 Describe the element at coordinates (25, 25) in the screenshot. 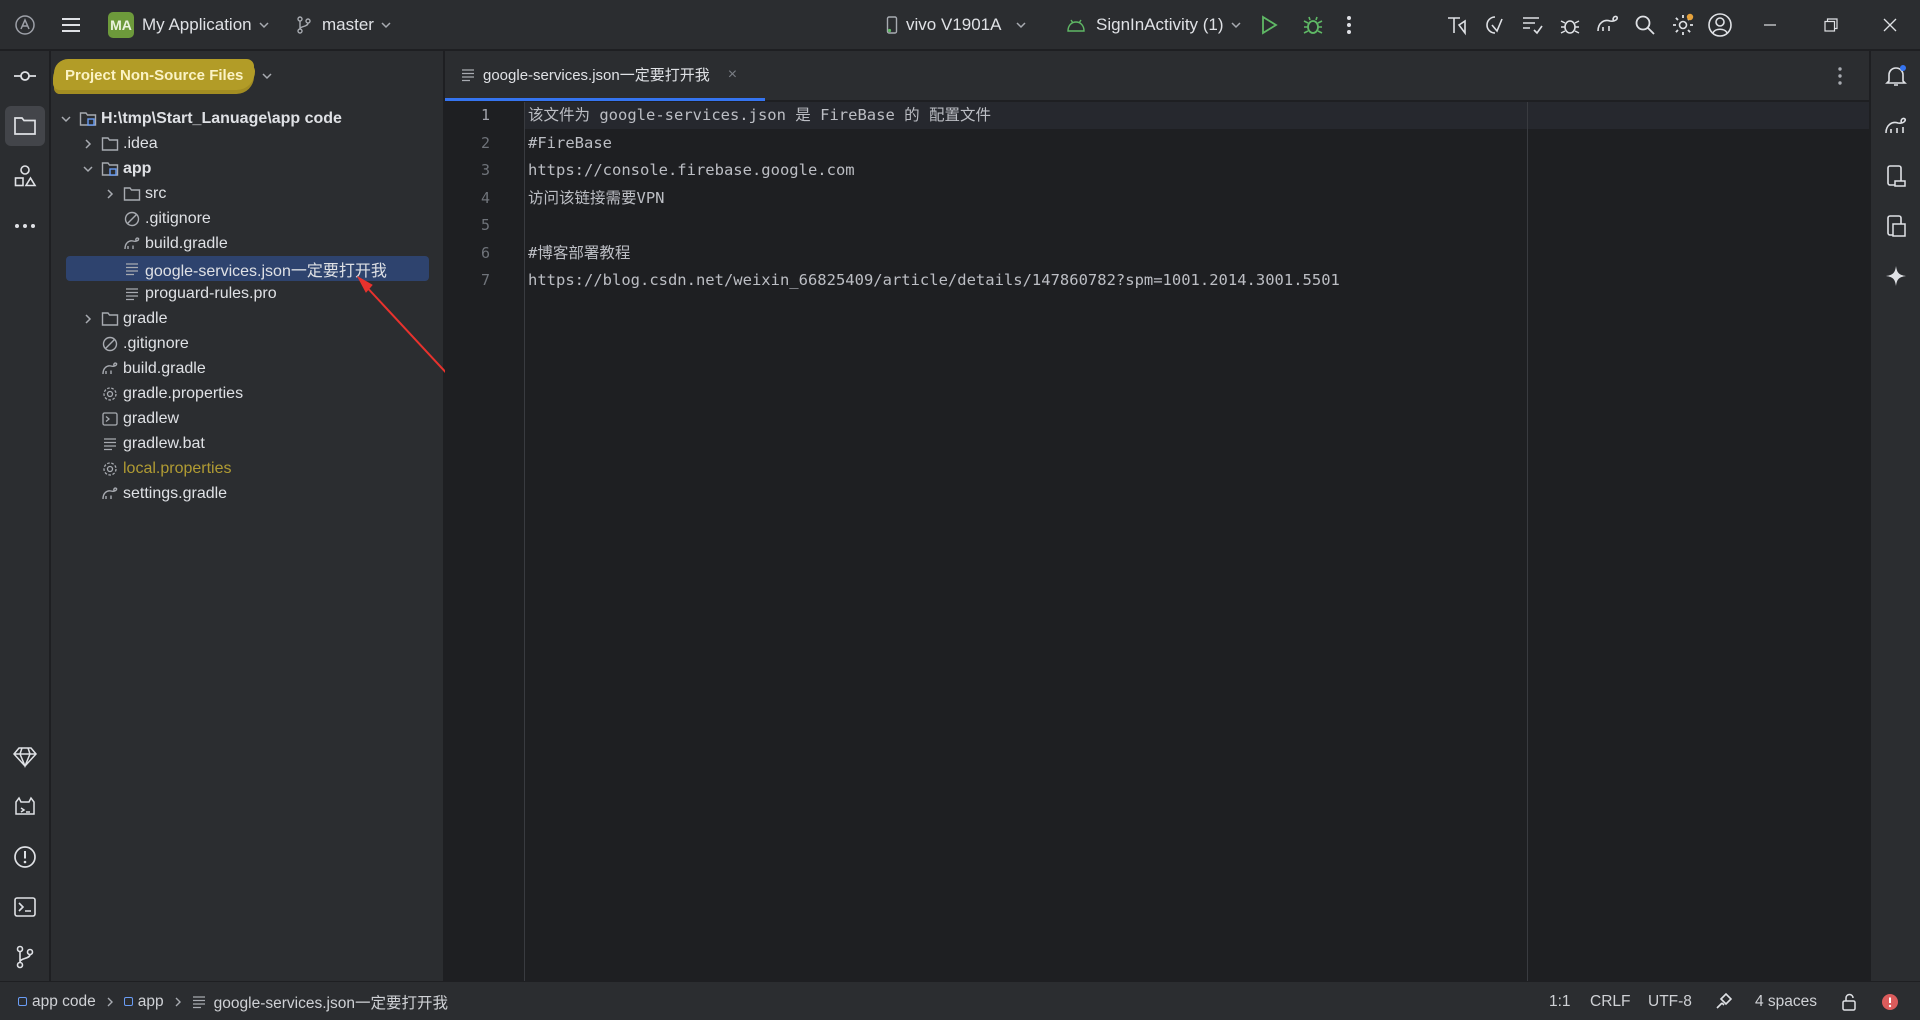

I see `android-studio-logo-icon` at that location.